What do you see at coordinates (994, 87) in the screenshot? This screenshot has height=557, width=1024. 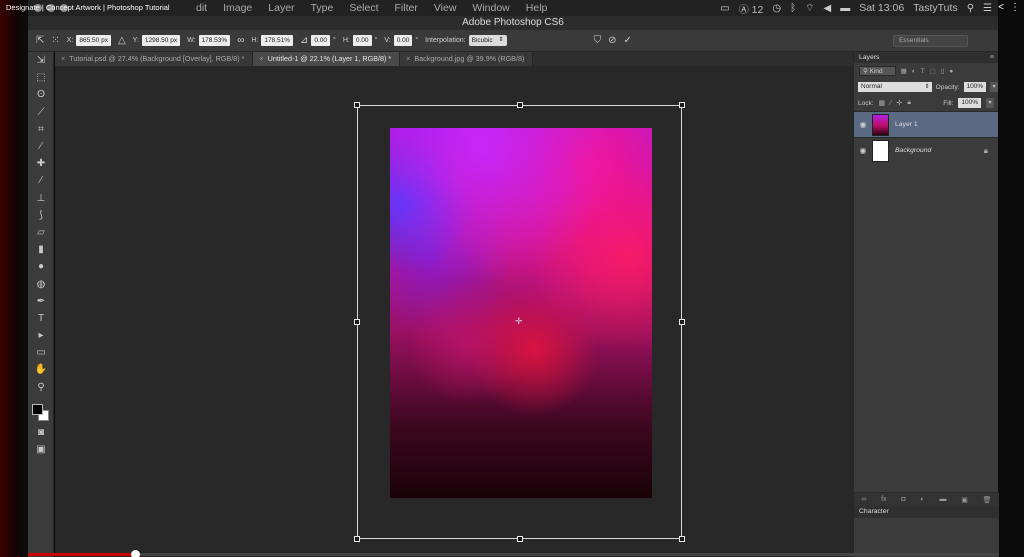 I see `opacity-slider-toggle: ▾` at bounding box center [994, 87].